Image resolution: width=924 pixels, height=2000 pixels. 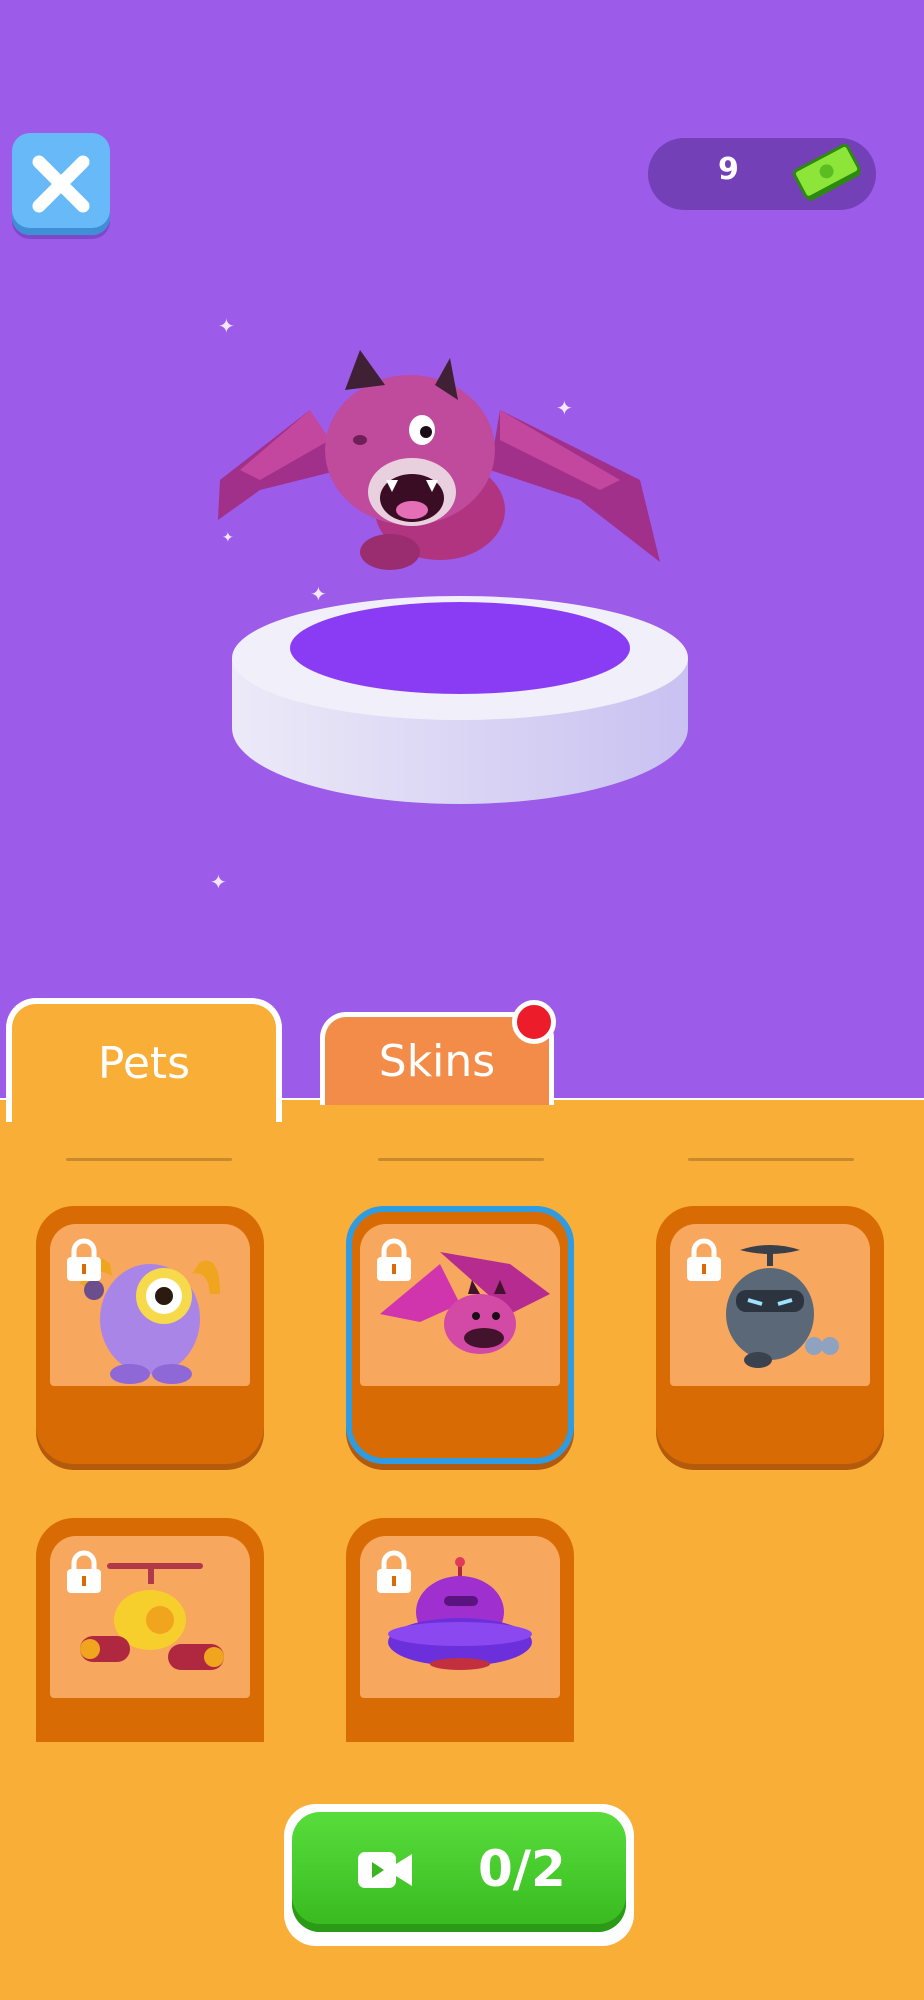 What do you see at coordinates (762, 174) in the screenshot?
I see `currency-counter: 9` at bounding box center [762, 174].